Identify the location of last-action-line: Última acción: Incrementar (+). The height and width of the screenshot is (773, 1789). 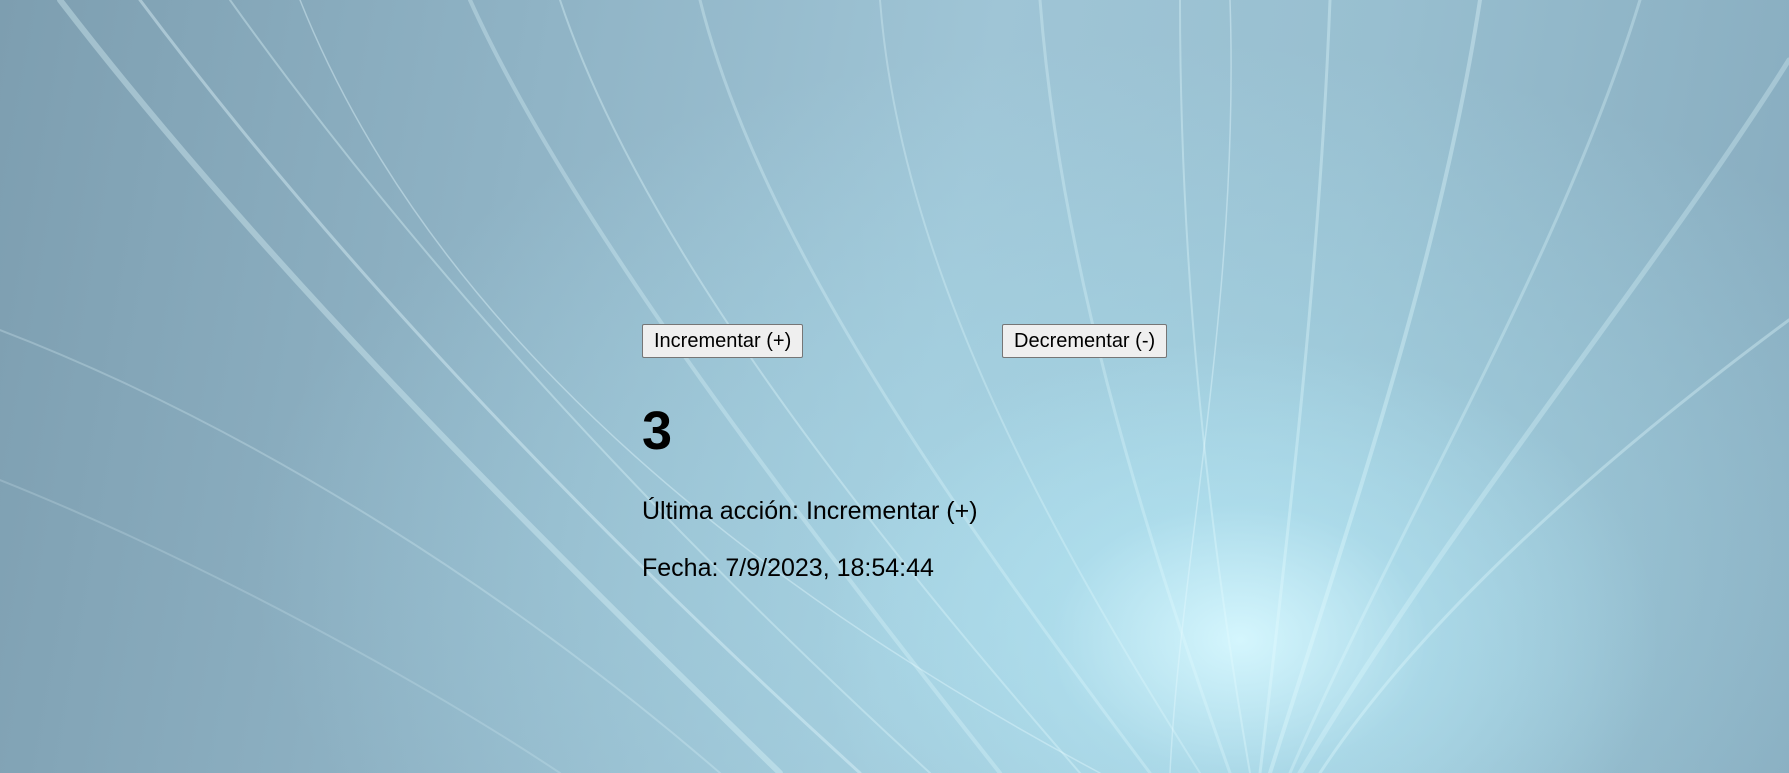
(810, 511).